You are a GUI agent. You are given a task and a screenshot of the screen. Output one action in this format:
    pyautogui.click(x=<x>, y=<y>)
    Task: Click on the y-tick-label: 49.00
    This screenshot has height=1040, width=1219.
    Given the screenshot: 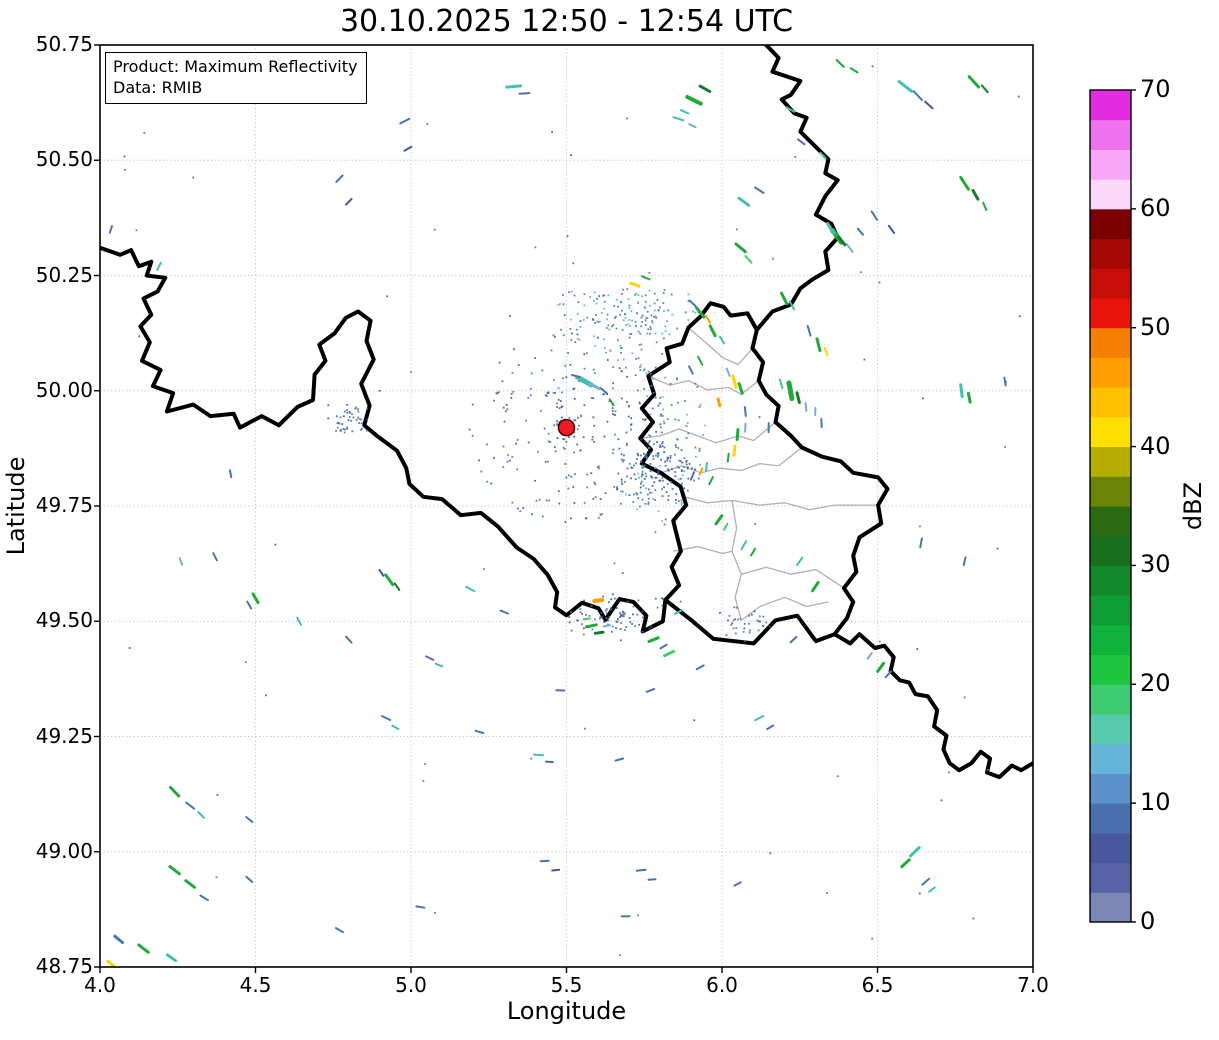 What is the action you would take?
    pyautogui.click(x=64, y=850)
    